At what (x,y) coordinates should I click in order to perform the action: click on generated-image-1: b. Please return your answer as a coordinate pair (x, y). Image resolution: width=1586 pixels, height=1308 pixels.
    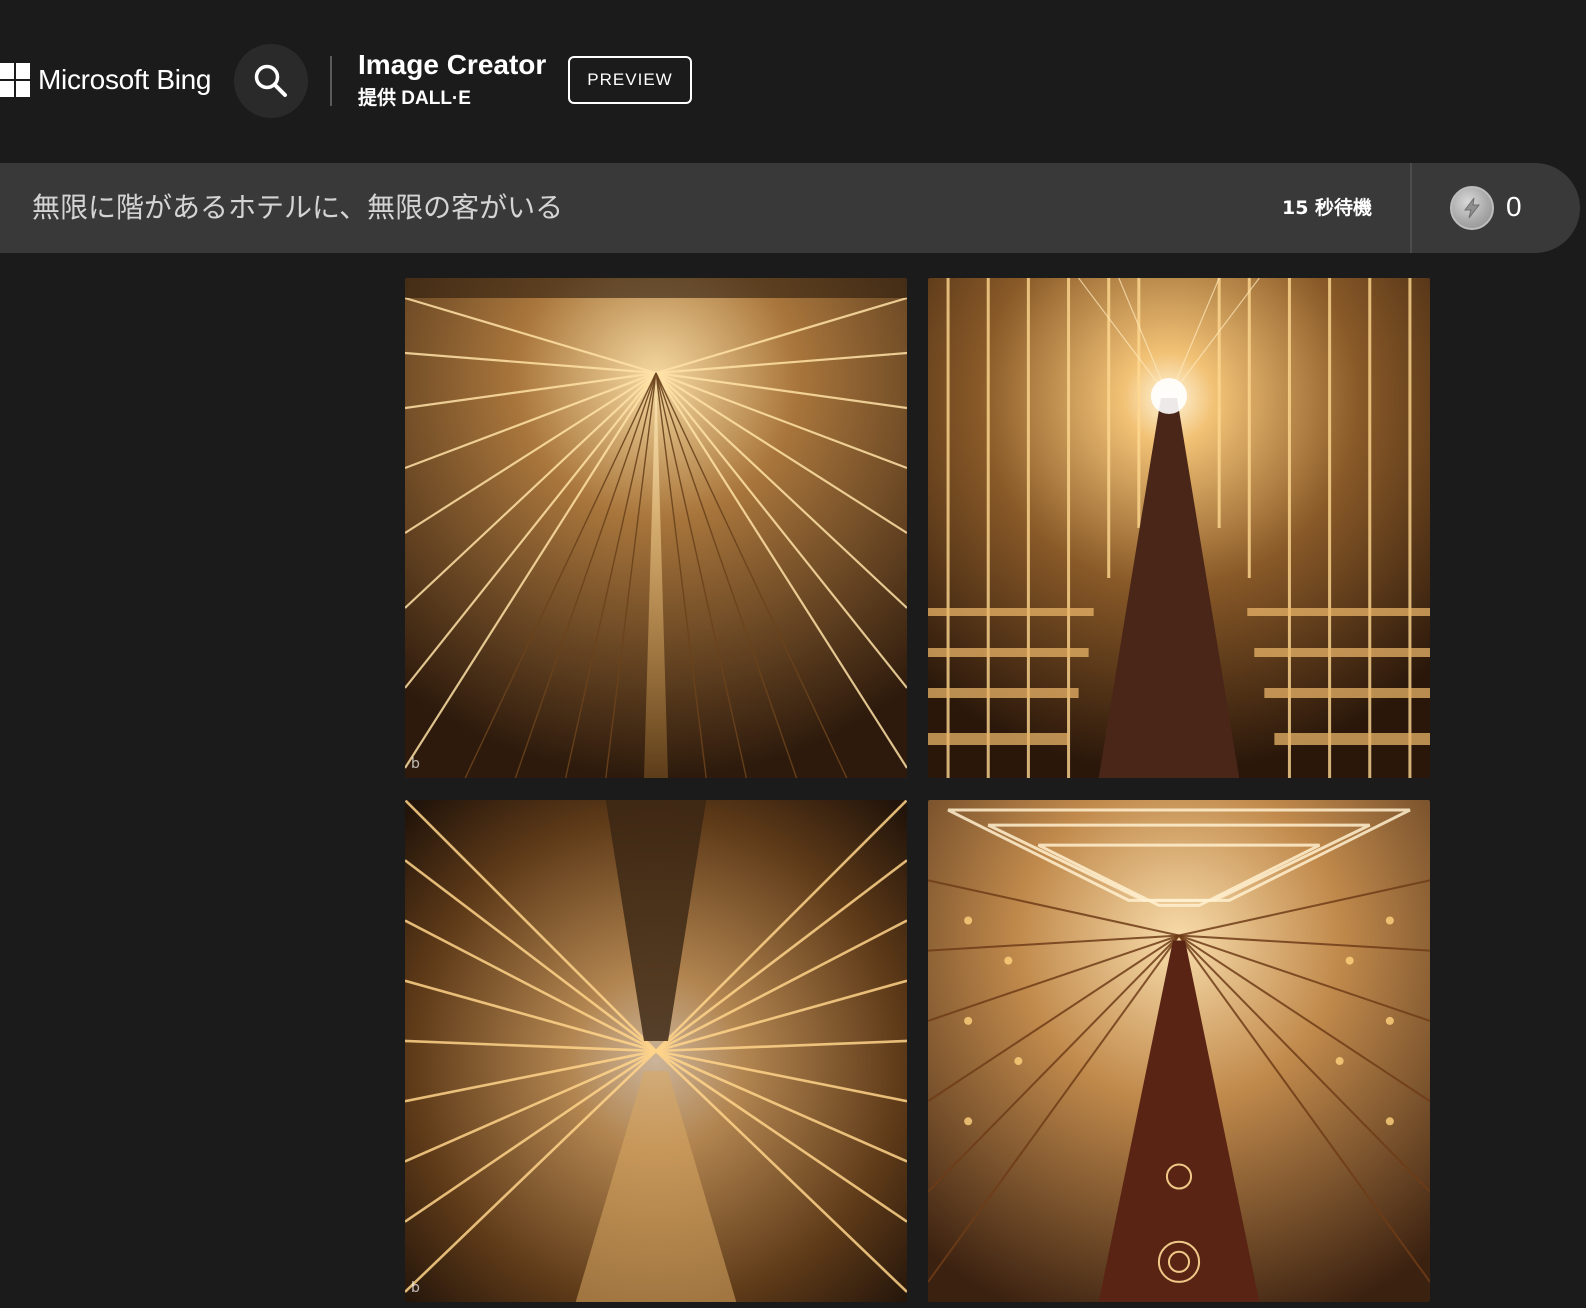
    Looking at the image, I should click on (656, 528).